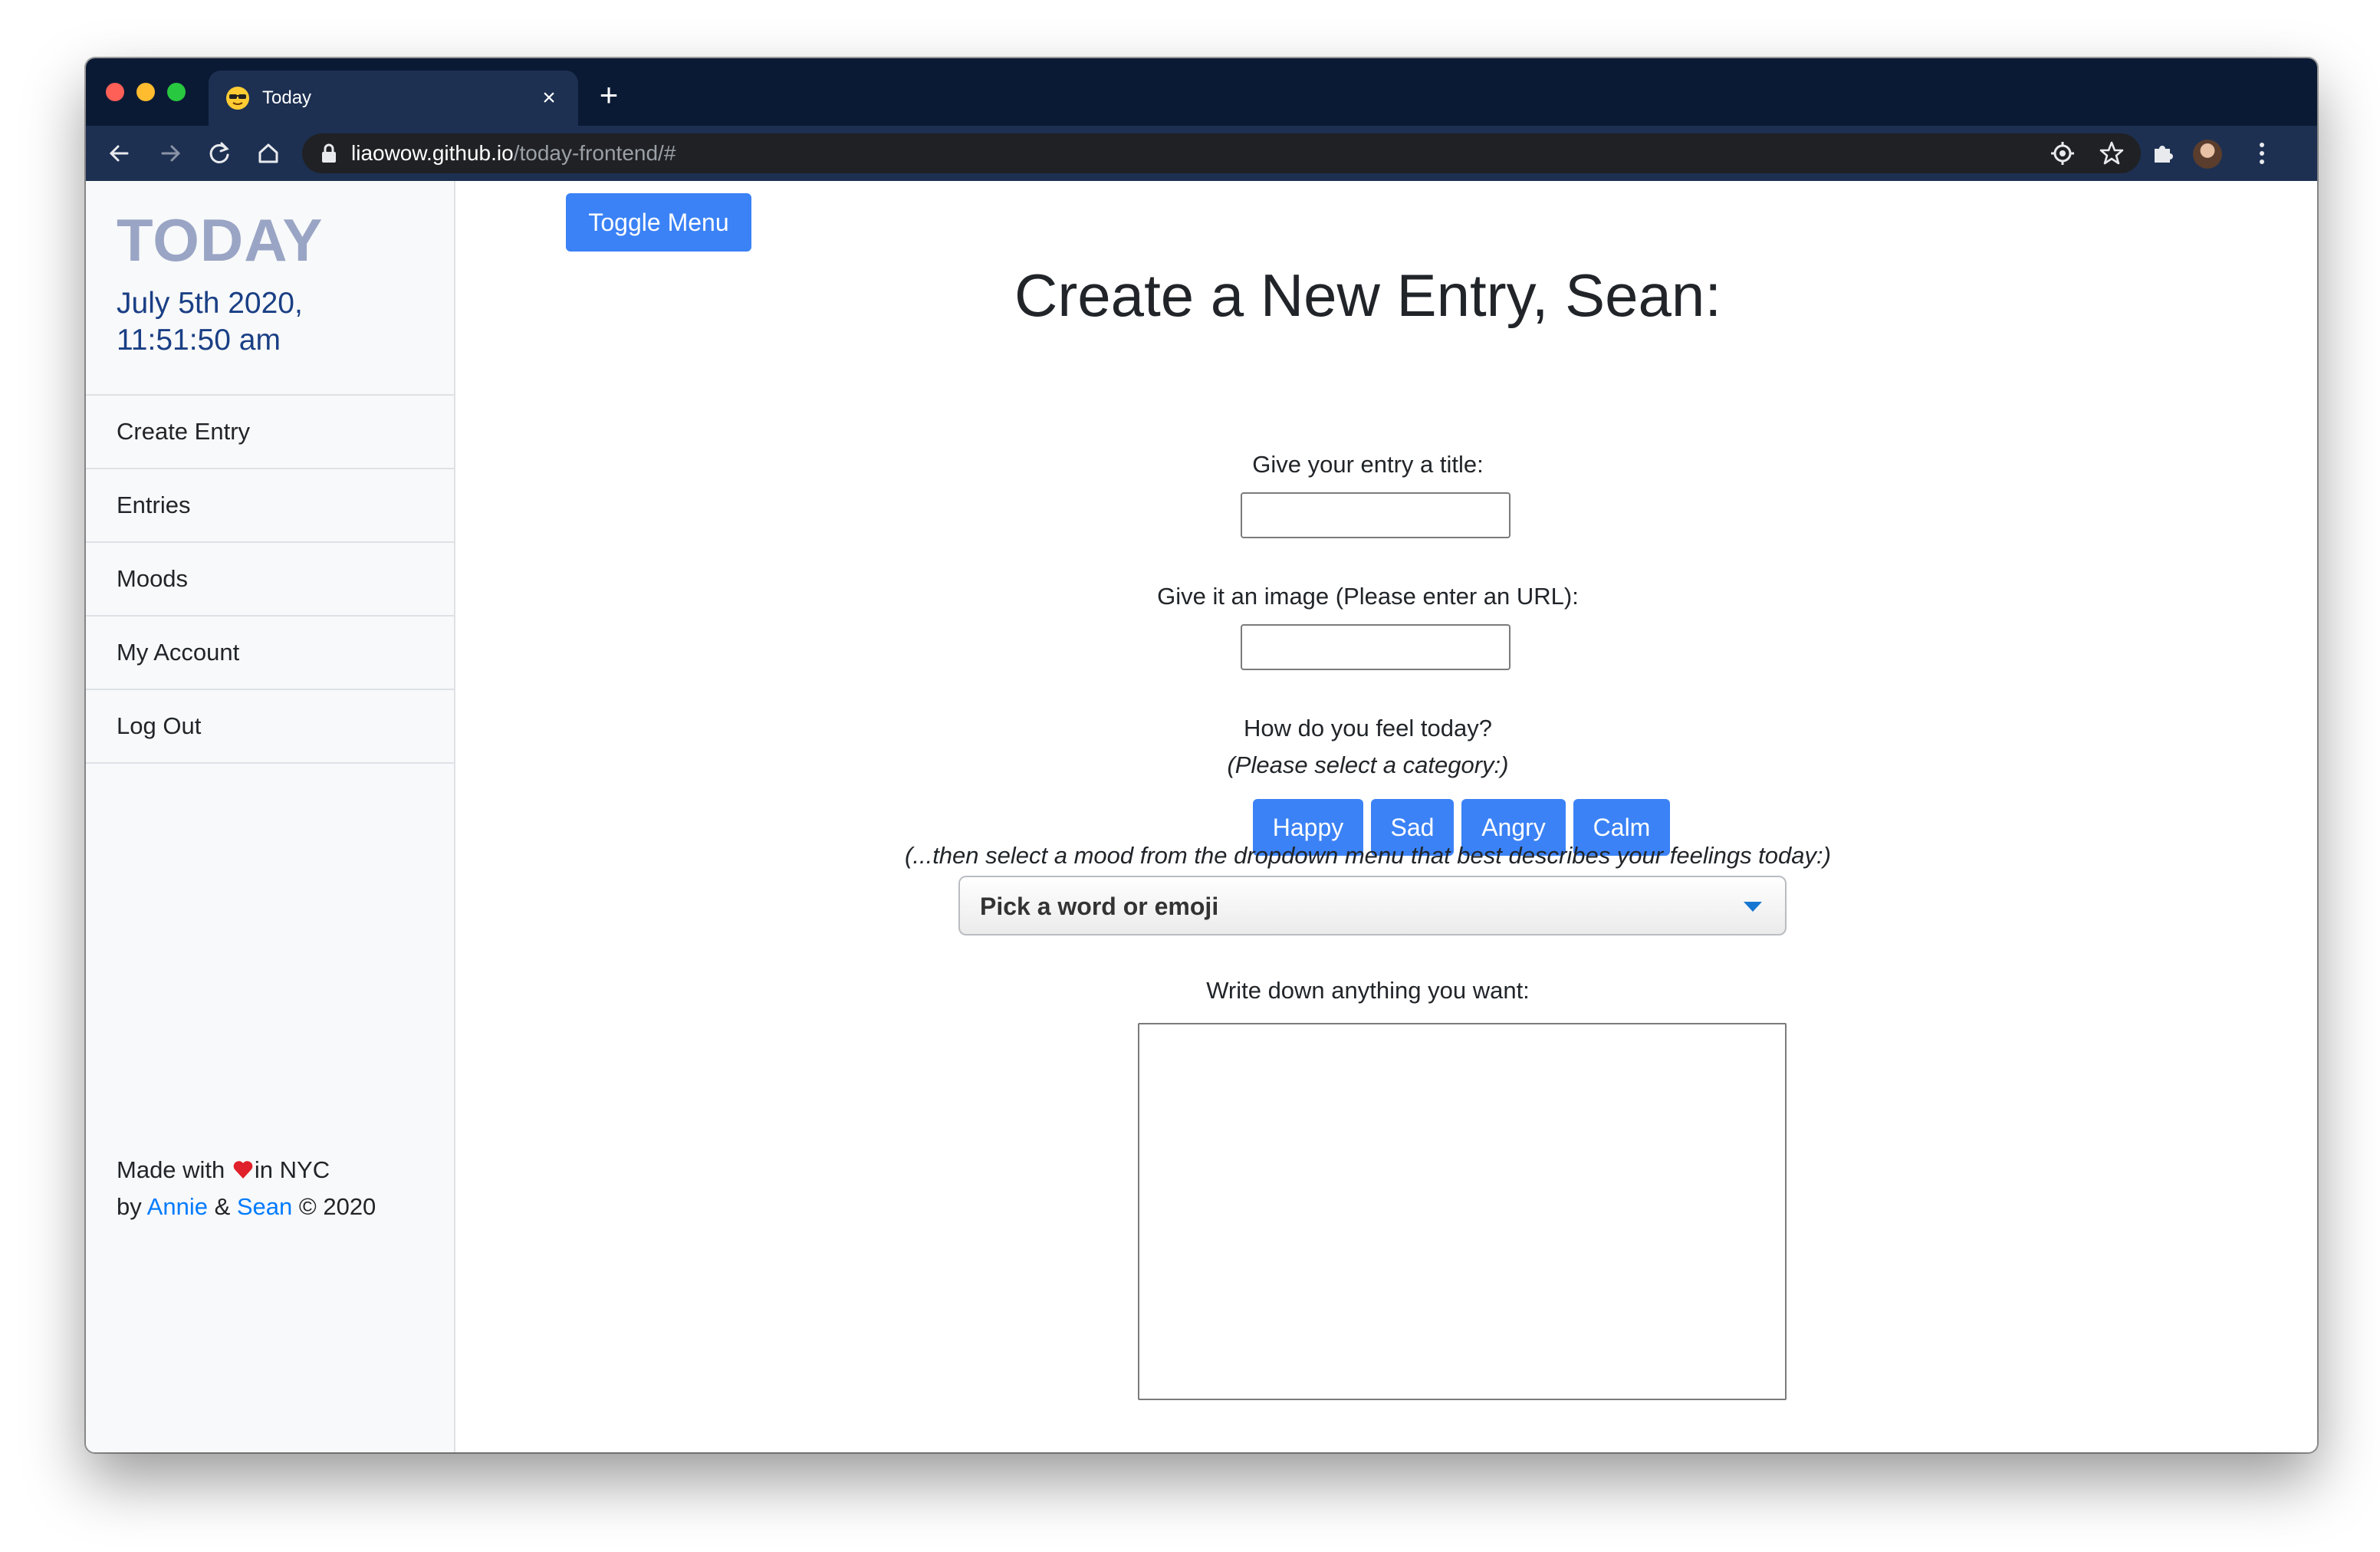 Image resolution: width=2380 pixels, height=1552 pixels. What do you see at coordinates (2207, 154) in the screenshot?
I see `profile-avatar` at bounding box center [2207, 154].